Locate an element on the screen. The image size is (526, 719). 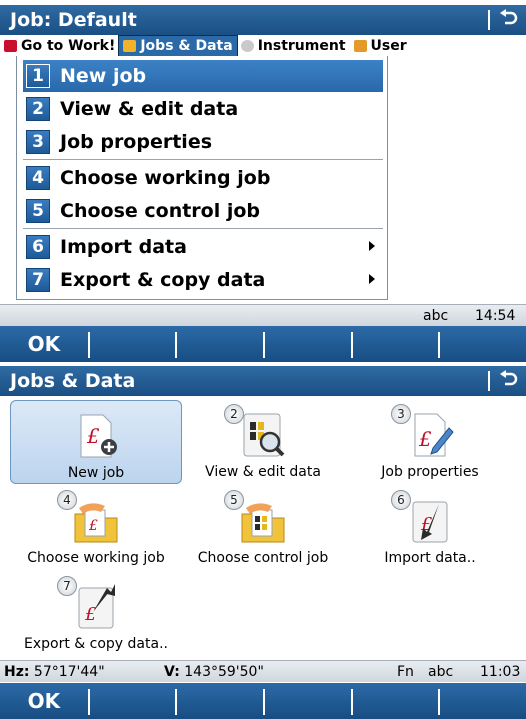
v-value: 143°59'50" is located at coordinates (224, 672).